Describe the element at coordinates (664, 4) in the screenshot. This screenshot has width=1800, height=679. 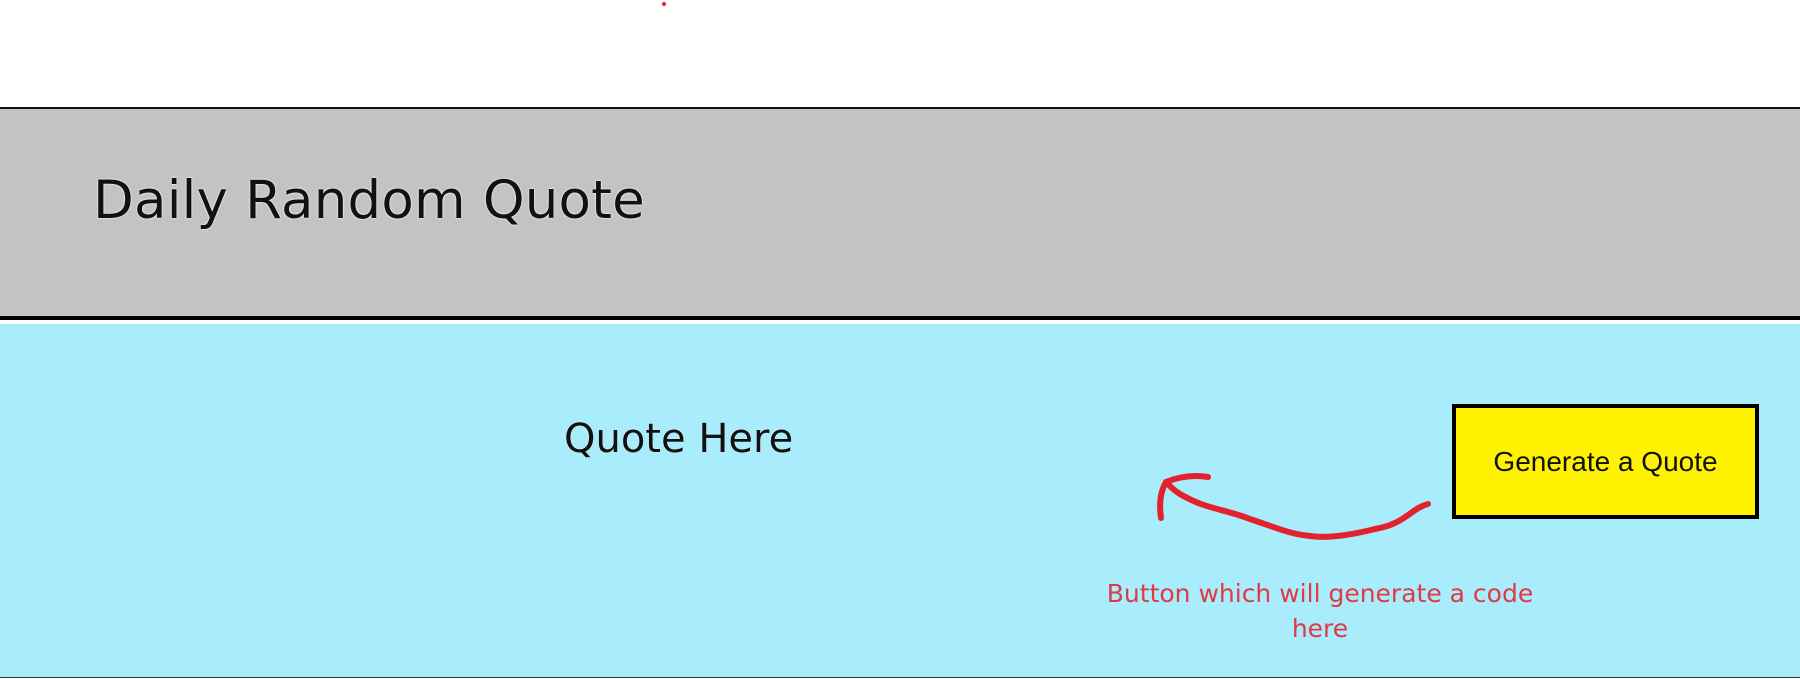
I see `stray-dot` at that location.